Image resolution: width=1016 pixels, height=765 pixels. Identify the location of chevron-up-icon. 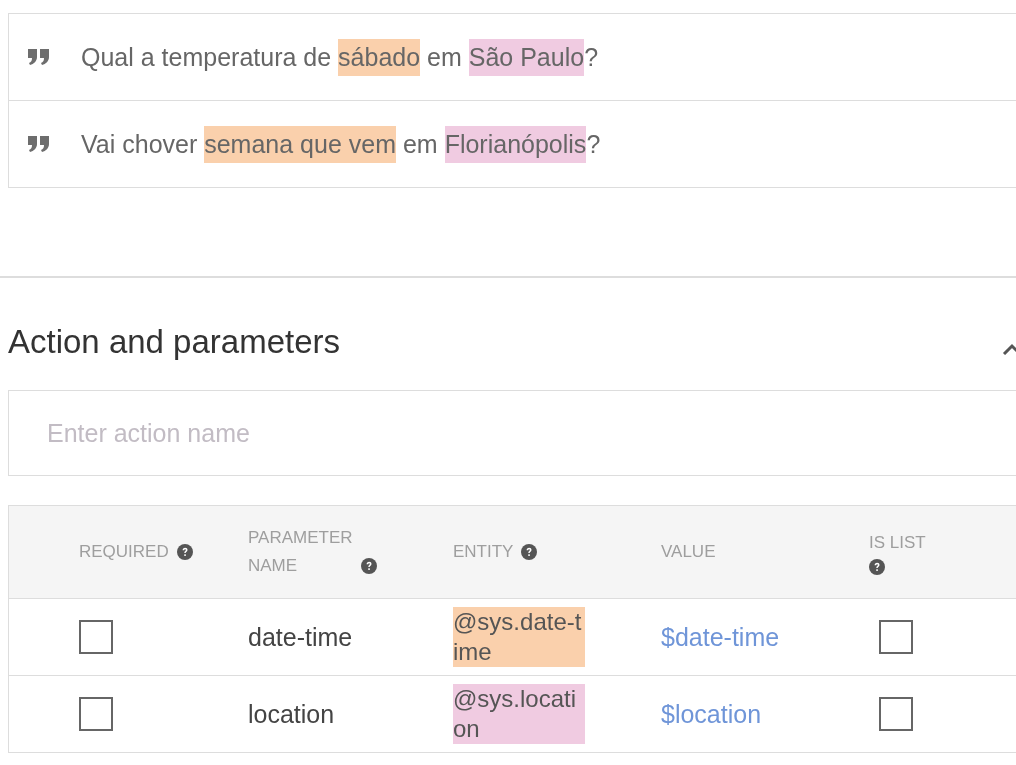
(1009, 349).